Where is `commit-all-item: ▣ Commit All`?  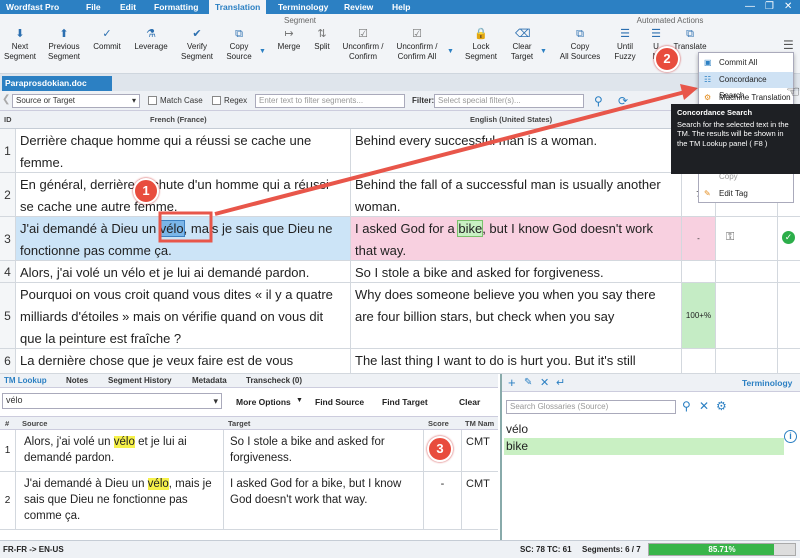
commit-all-item: ▣ Commit All is located at coordinates (746, 62).